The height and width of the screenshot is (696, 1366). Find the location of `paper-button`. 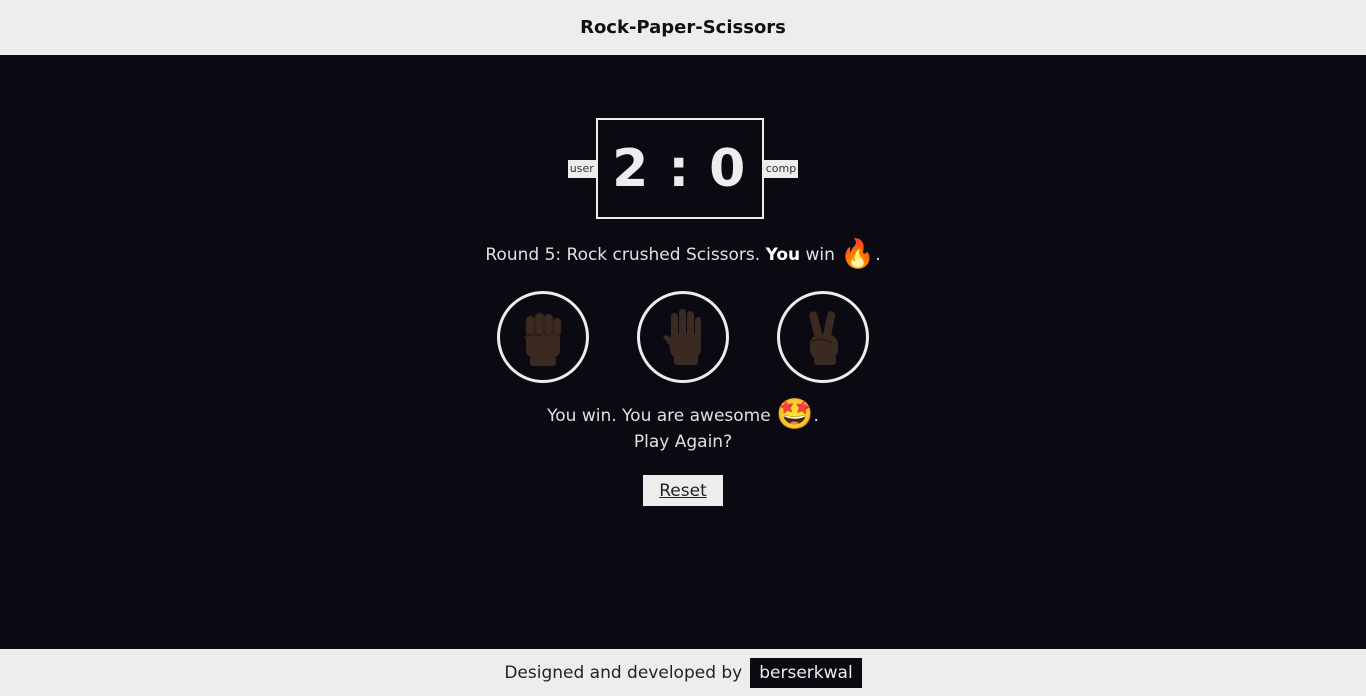

paper-button is located at coordinates (683, 337).